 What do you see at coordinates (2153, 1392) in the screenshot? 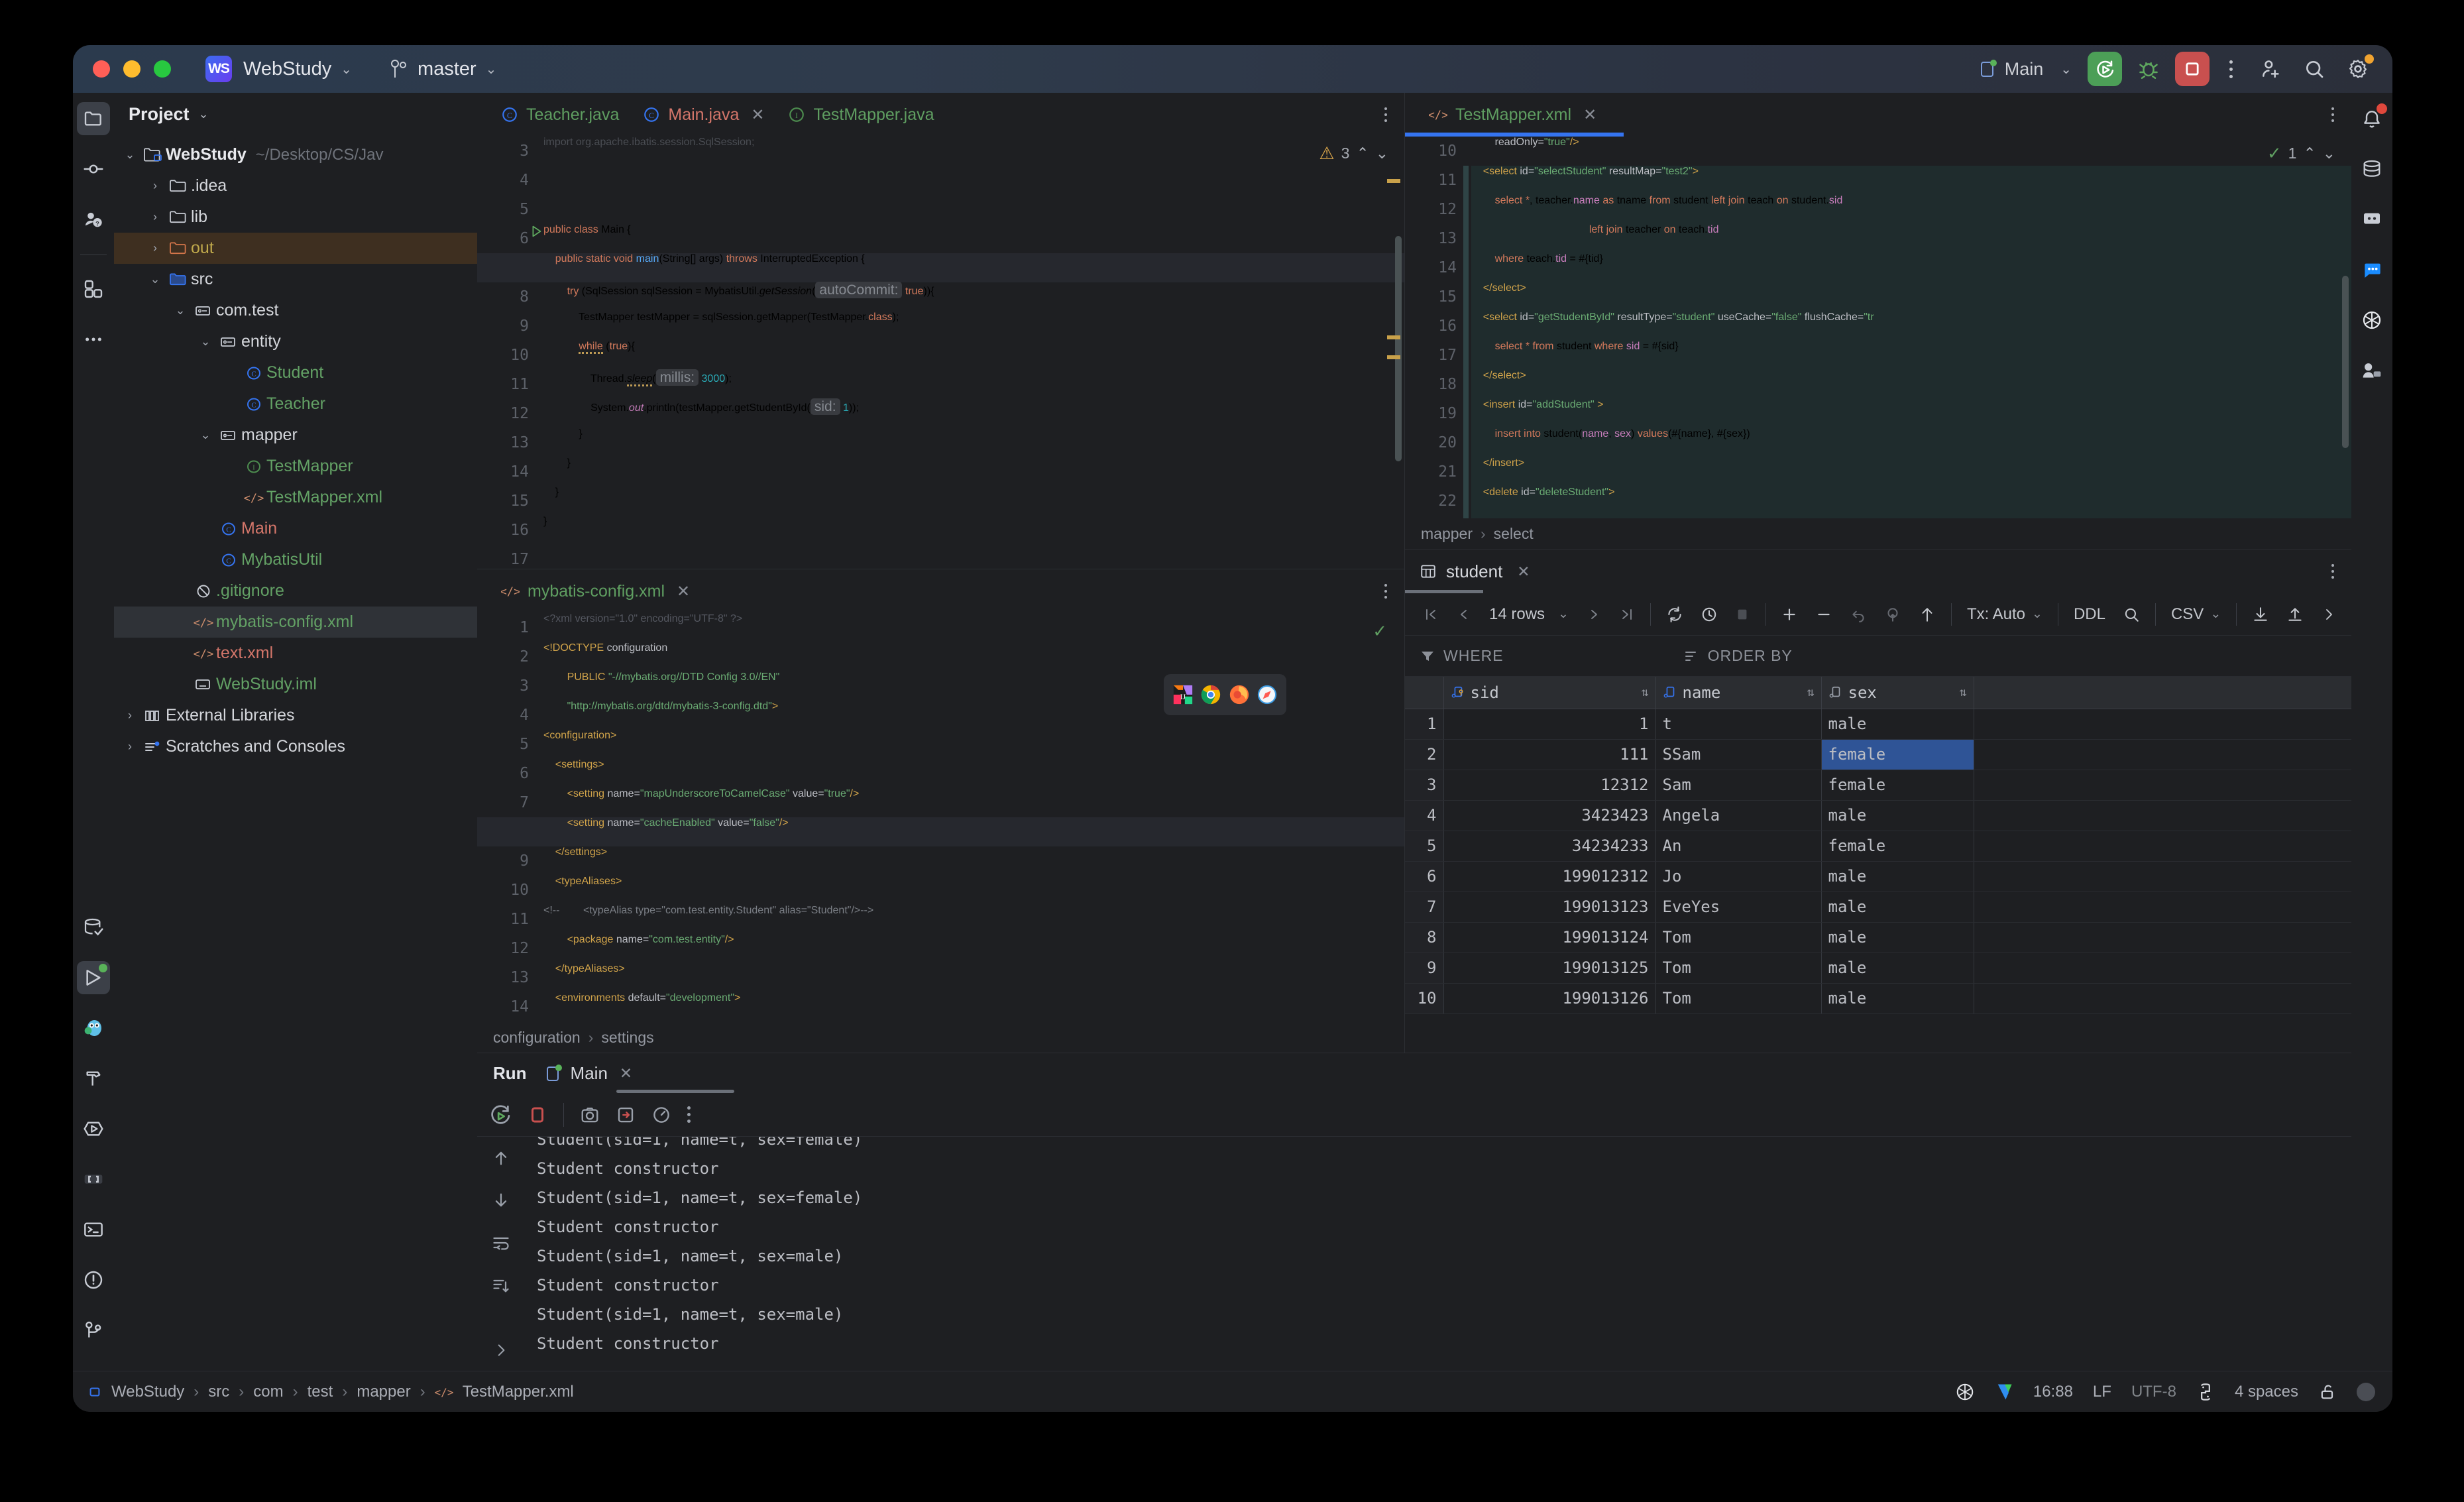
I see `file-encoding: UTF-8` at bounding box center [2153, 1392].